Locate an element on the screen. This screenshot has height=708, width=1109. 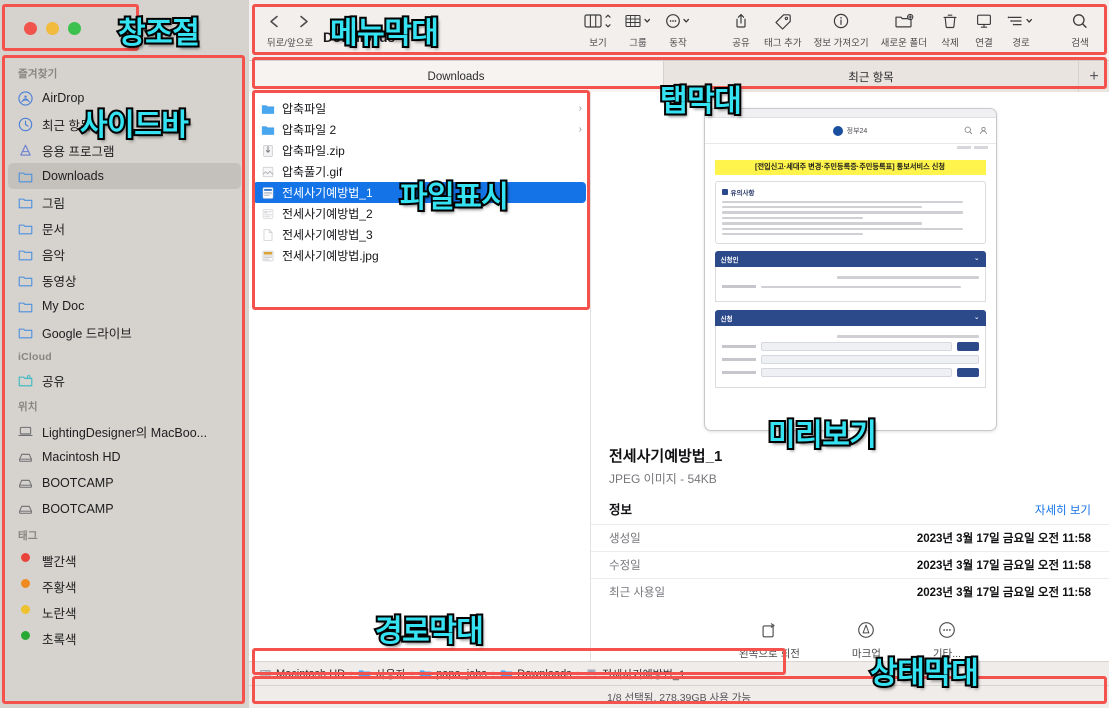
toolbar-label: 연결 is located at coordinates (984, 43).